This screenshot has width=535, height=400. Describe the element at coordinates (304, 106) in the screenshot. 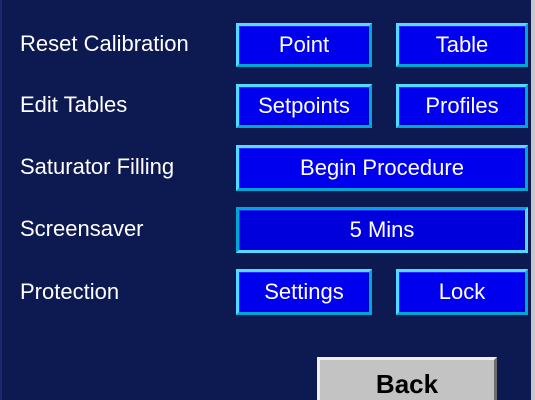

I see `edit-setpoints-button: Setpoints` at that location.